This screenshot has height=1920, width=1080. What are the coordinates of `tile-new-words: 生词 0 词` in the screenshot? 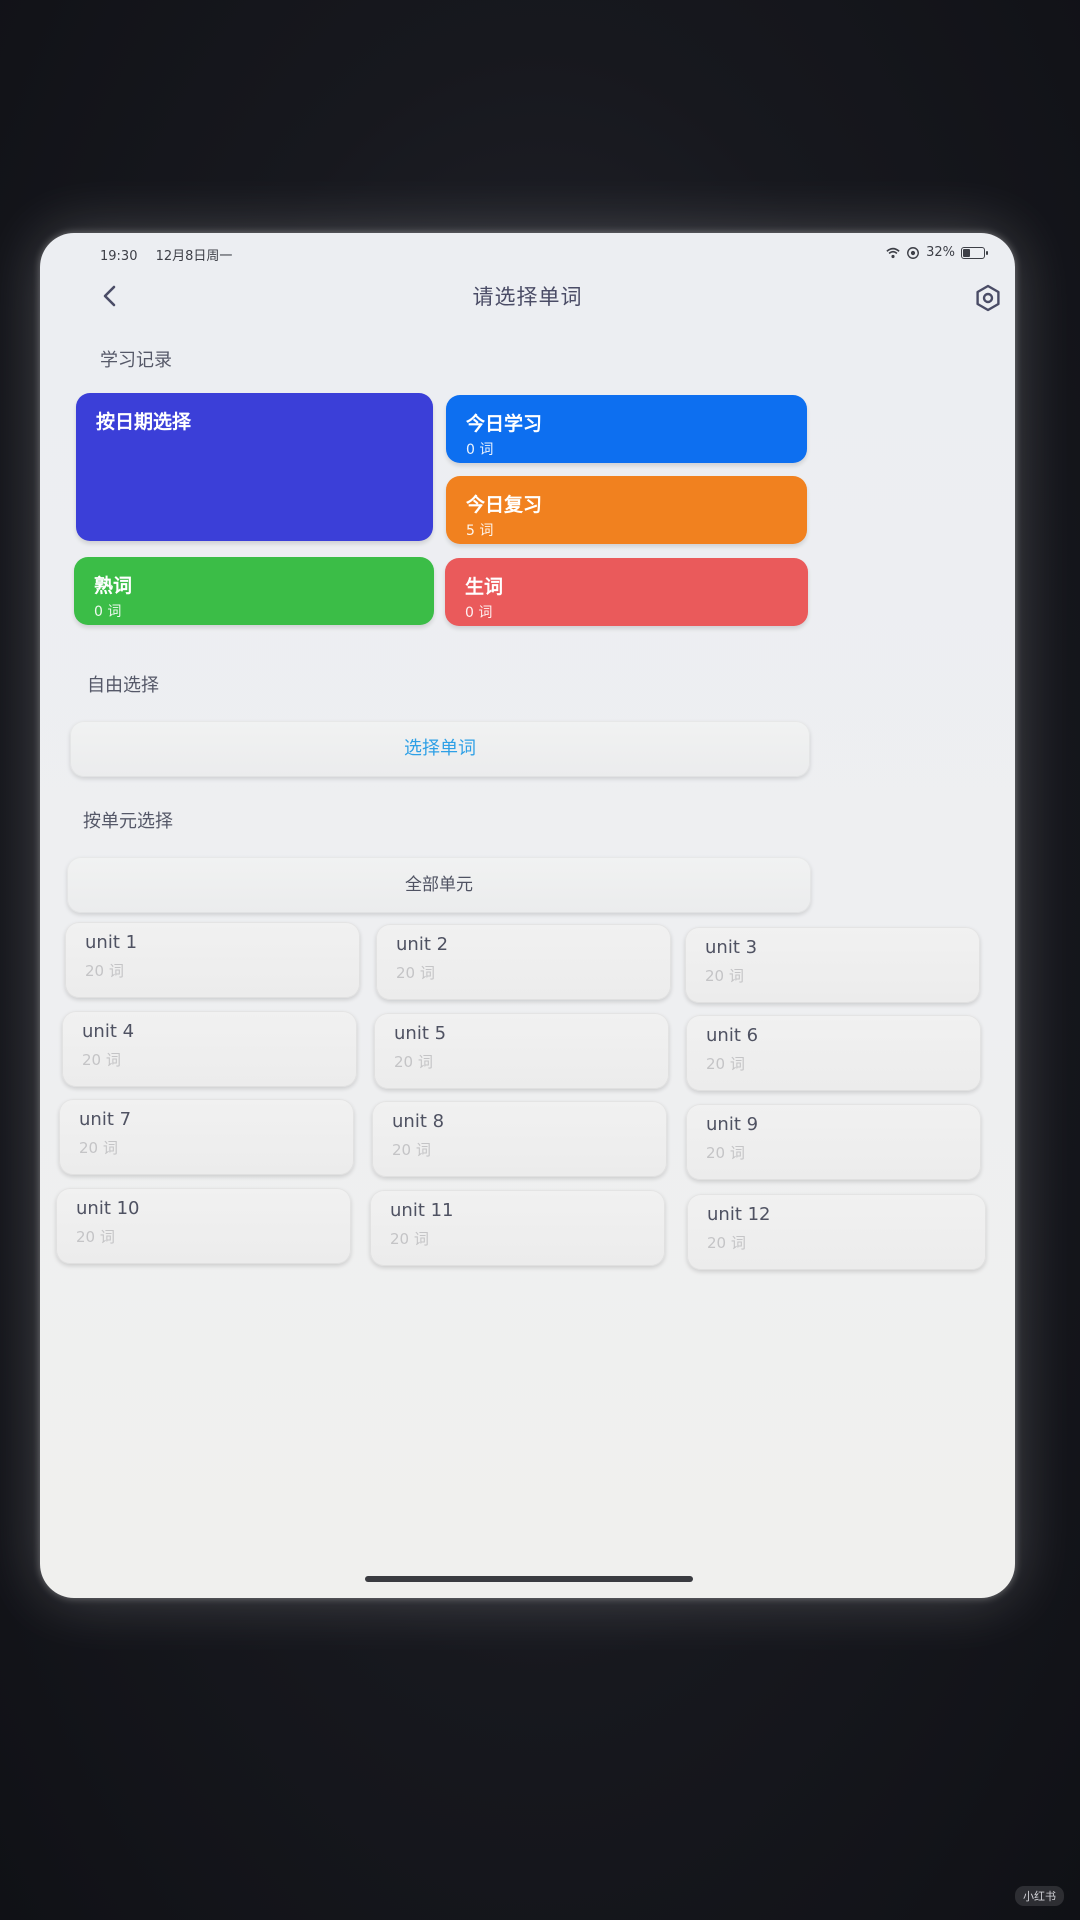 It's located at (626, 592).